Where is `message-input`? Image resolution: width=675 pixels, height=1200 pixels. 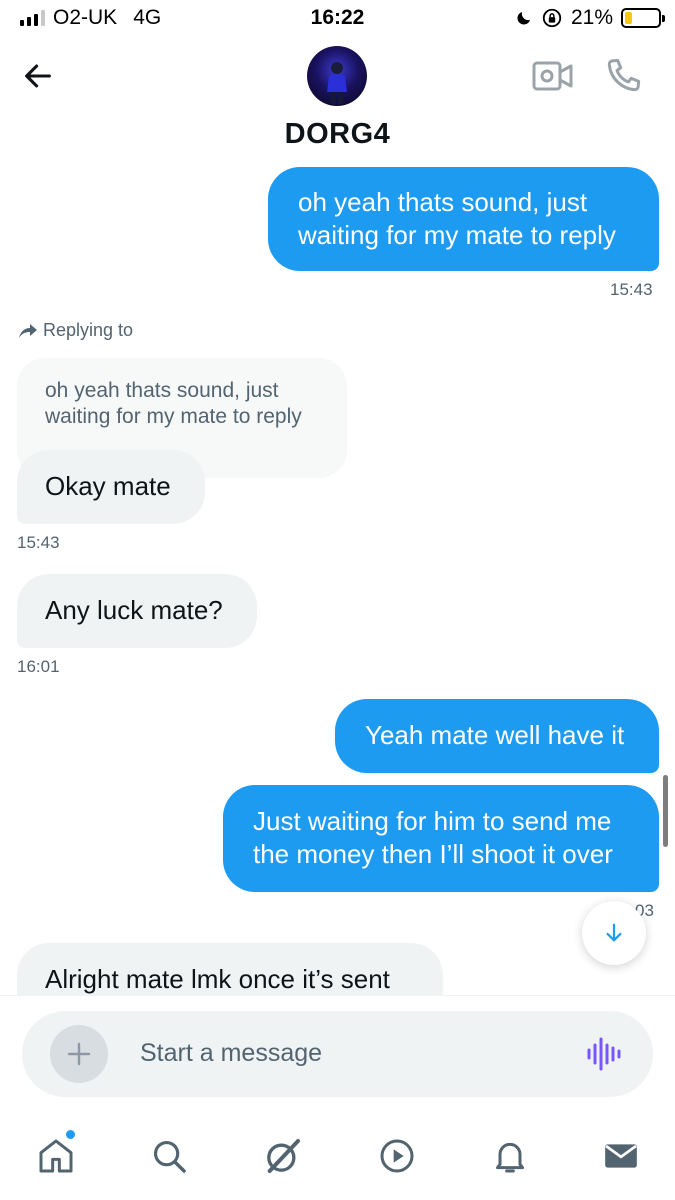
message-input is located at coordinates (350, 1053).